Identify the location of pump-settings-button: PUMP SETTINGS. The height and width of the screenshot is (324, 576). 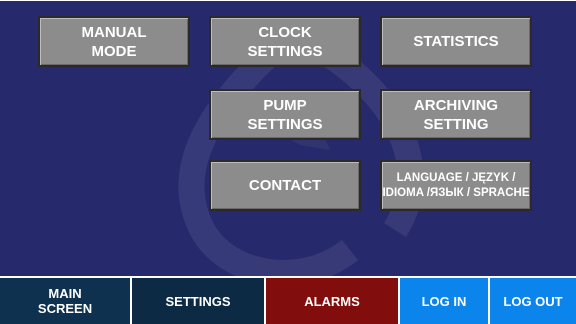
(285, 114).